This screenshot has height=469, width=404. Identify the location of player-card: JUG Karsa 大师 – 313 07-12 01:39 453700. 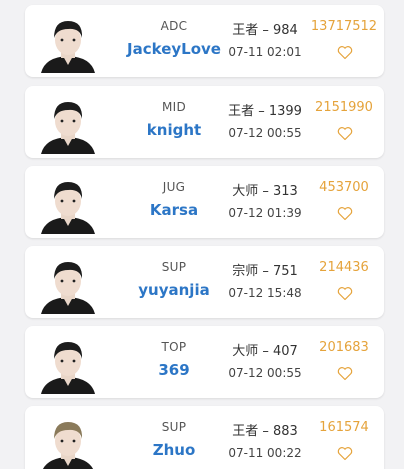
(204, 202).